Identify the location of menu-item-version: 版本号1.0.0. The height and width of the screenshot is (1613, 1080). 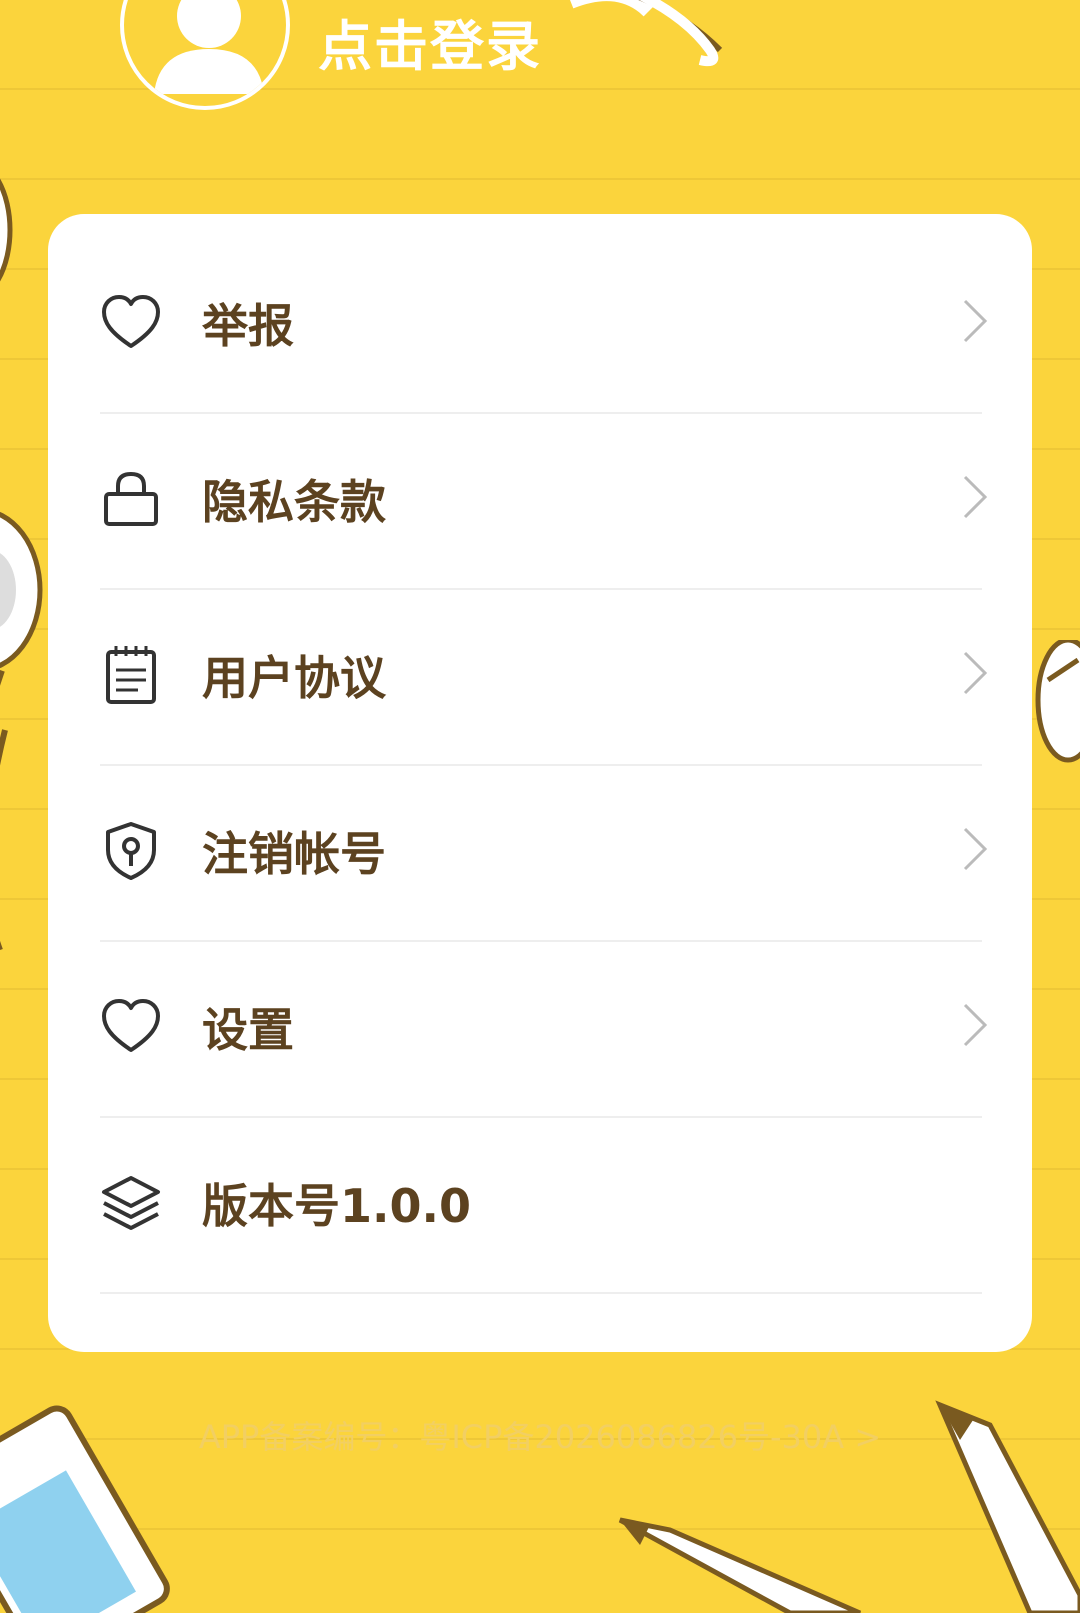
(541, 1204).